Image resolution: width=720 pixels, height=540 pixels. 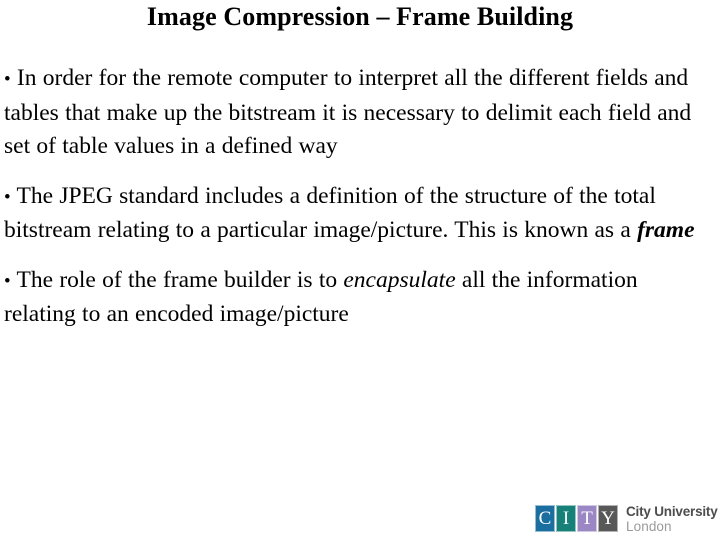 I want to click on emphasis-encapsulate: encapsulate, so click(x=399, y=279).